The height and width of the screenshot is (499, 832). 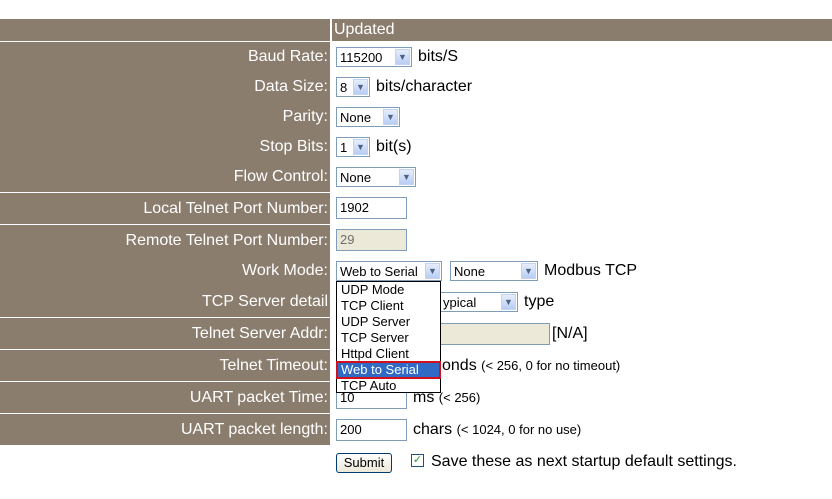 I want to click on remote-port-input: 29, so click(x=371, y=240).